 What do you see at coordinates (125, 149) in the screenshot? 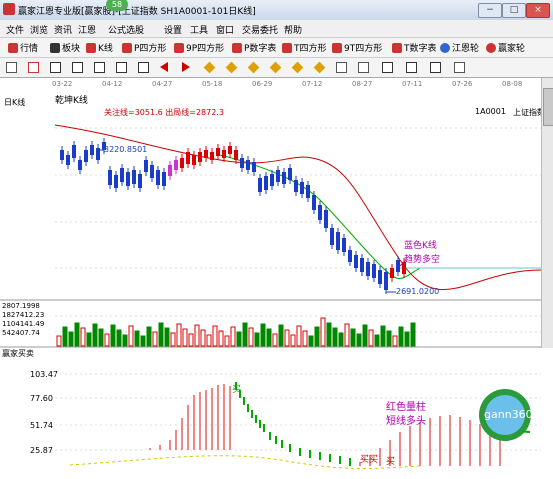
I see `high-price-label: 3220.8501` at bounding box center [125, 149].